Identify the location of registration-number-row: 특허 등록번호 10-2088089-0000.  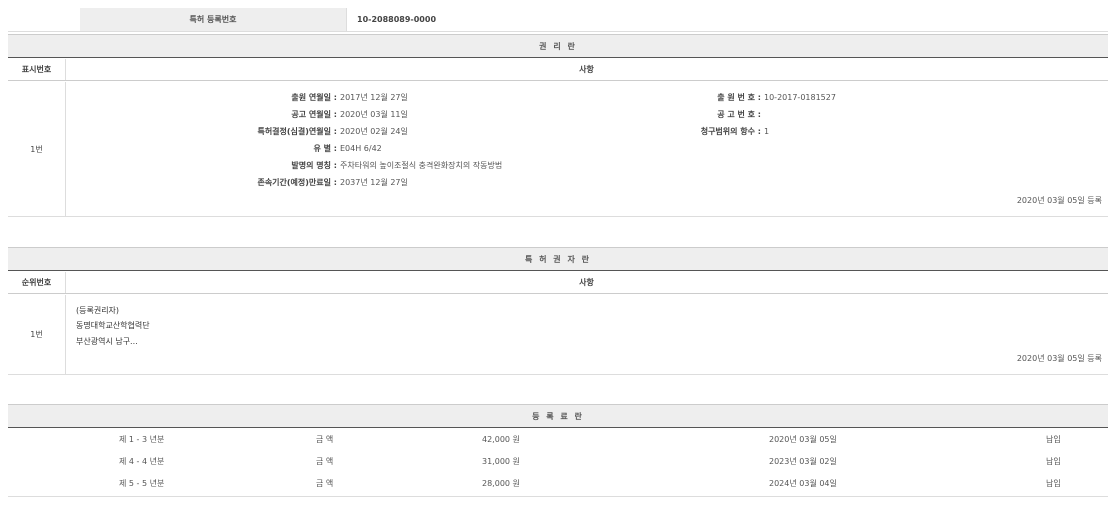
(558, 20).